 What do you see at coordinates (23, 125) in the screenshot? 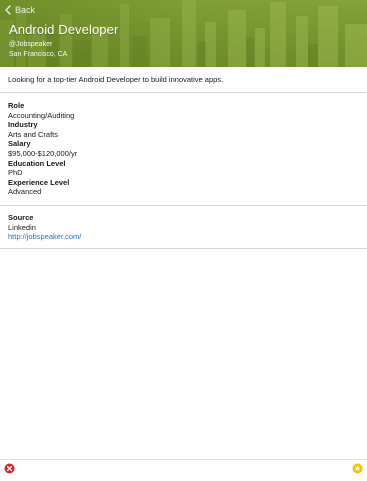
I see `industry-label: Industry` at bounding box center [23, 125].